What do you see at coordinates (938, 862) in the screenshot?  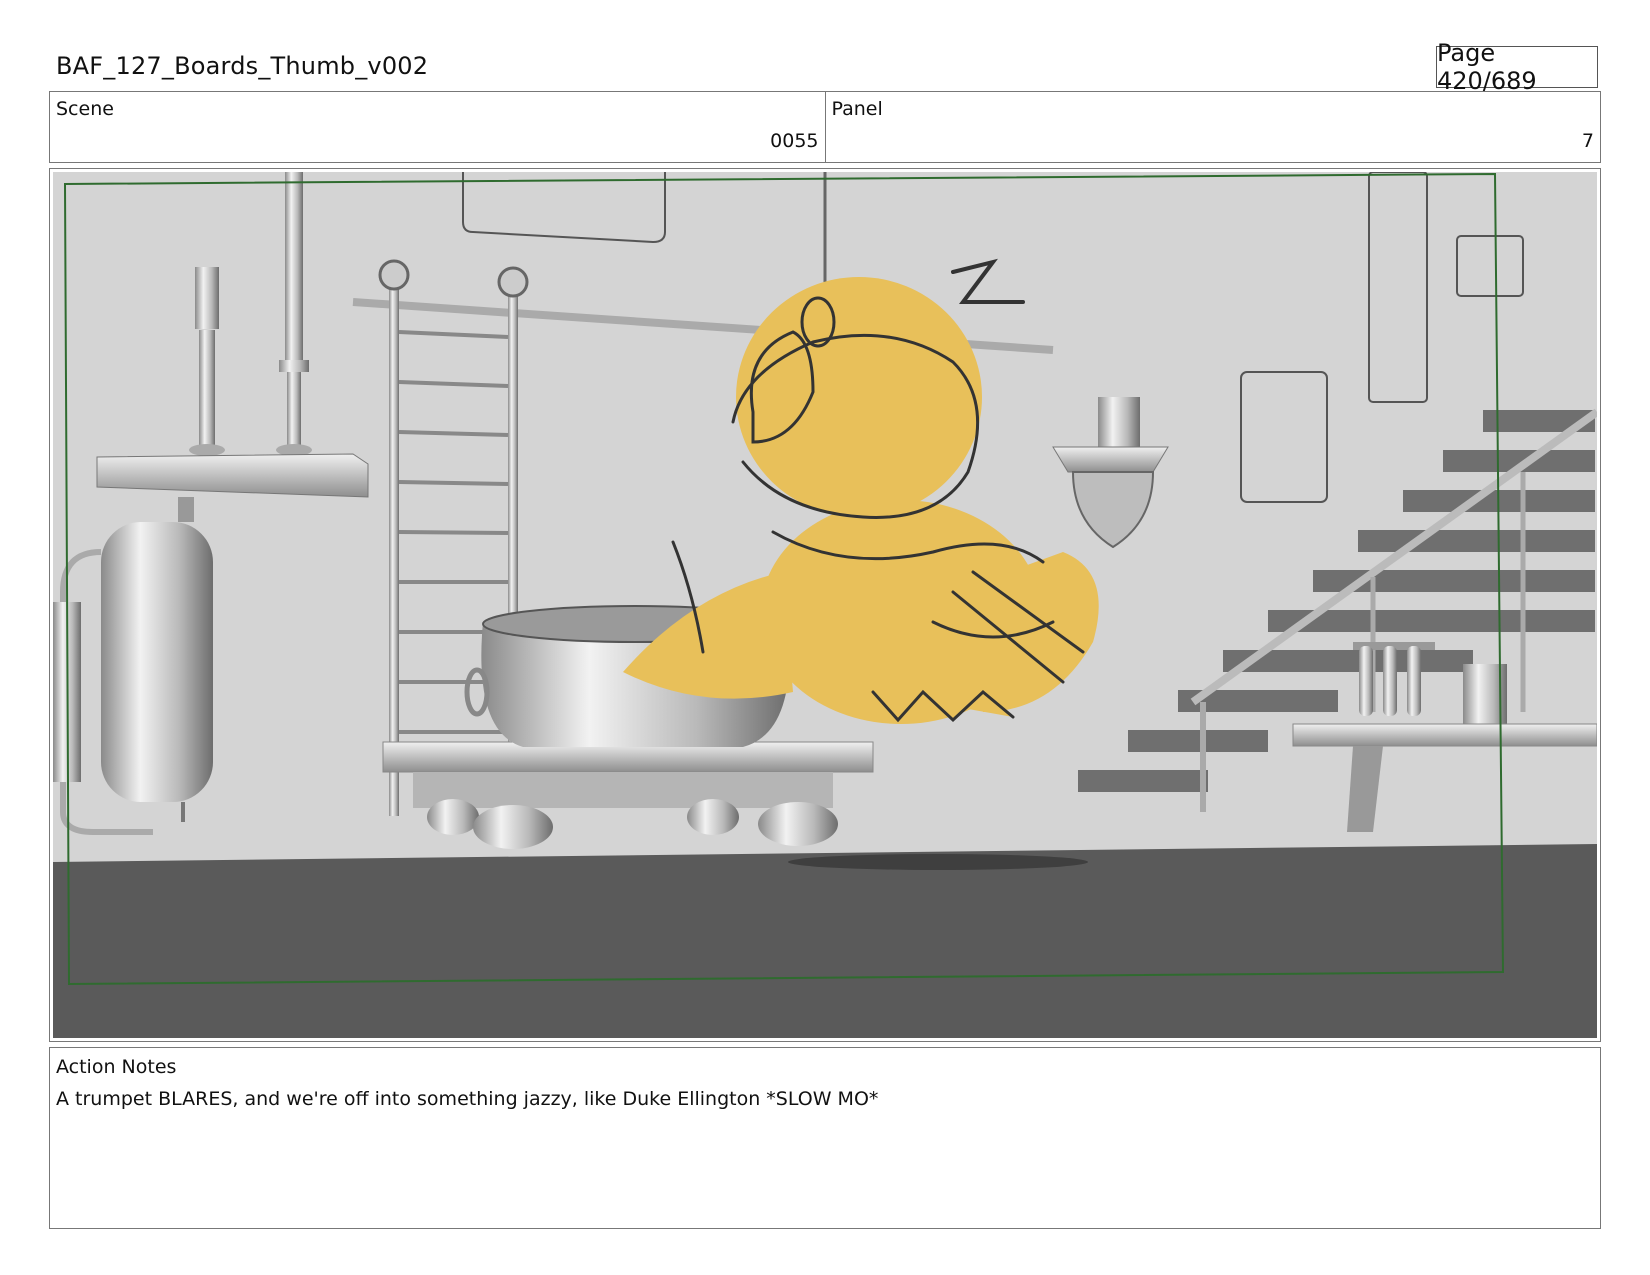 I see `bird-shadow` at bounding box center [938, 862].